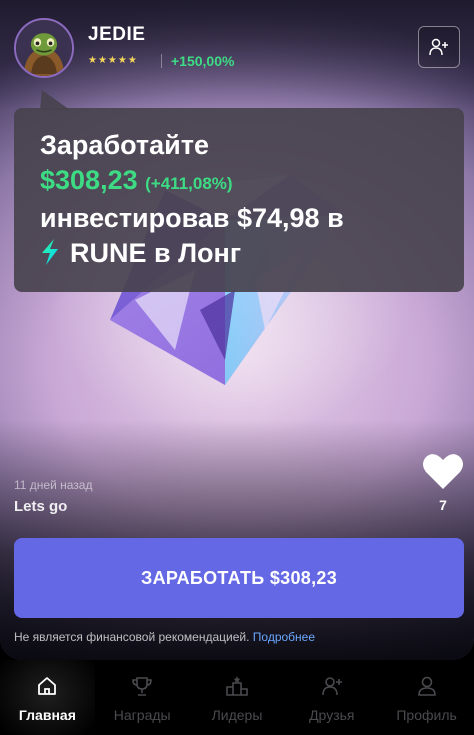 The image size is (474, 735). I want to click on rating-stars: ★★★★★, so click(113, 60).